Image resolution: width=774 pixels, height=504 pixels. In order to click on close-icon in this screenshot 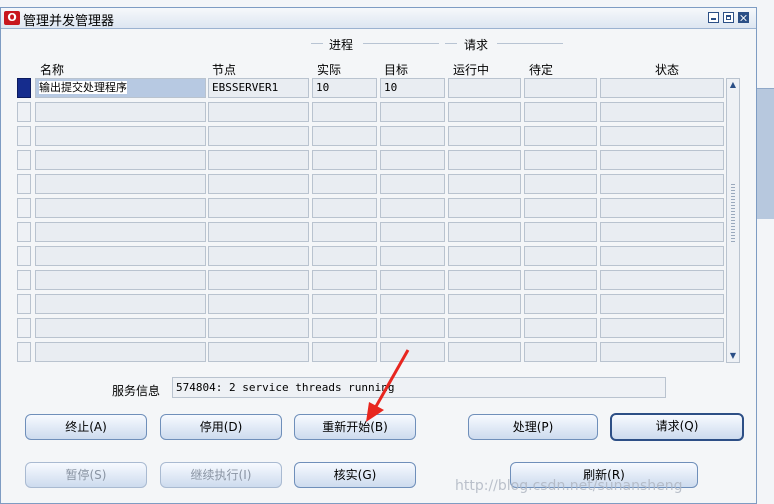, I will do `click(743, 17)`.